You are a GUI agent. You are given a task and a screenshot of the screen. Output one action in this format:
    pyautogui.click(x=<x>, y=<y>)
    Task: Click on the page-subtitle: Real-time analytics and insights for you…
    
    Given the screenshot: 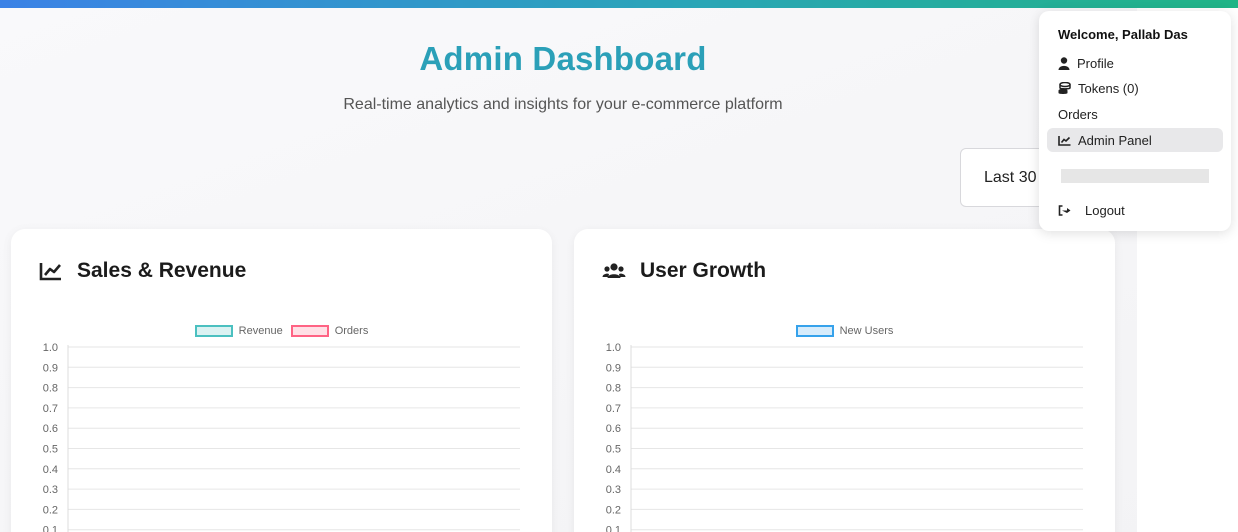 What is the action you would take?
    pyautogui.click(x=563, y=104)
    